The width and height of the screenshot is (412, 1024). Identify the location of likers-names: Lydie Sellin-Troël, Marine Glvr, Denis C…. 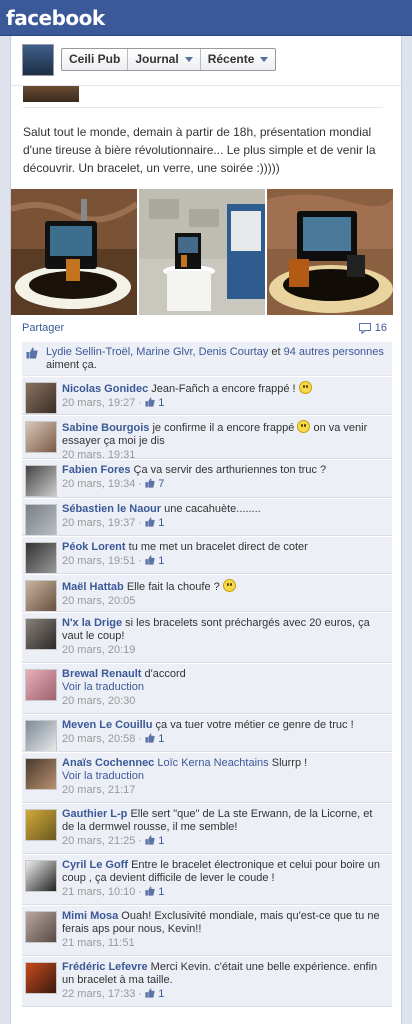
(157, 352).